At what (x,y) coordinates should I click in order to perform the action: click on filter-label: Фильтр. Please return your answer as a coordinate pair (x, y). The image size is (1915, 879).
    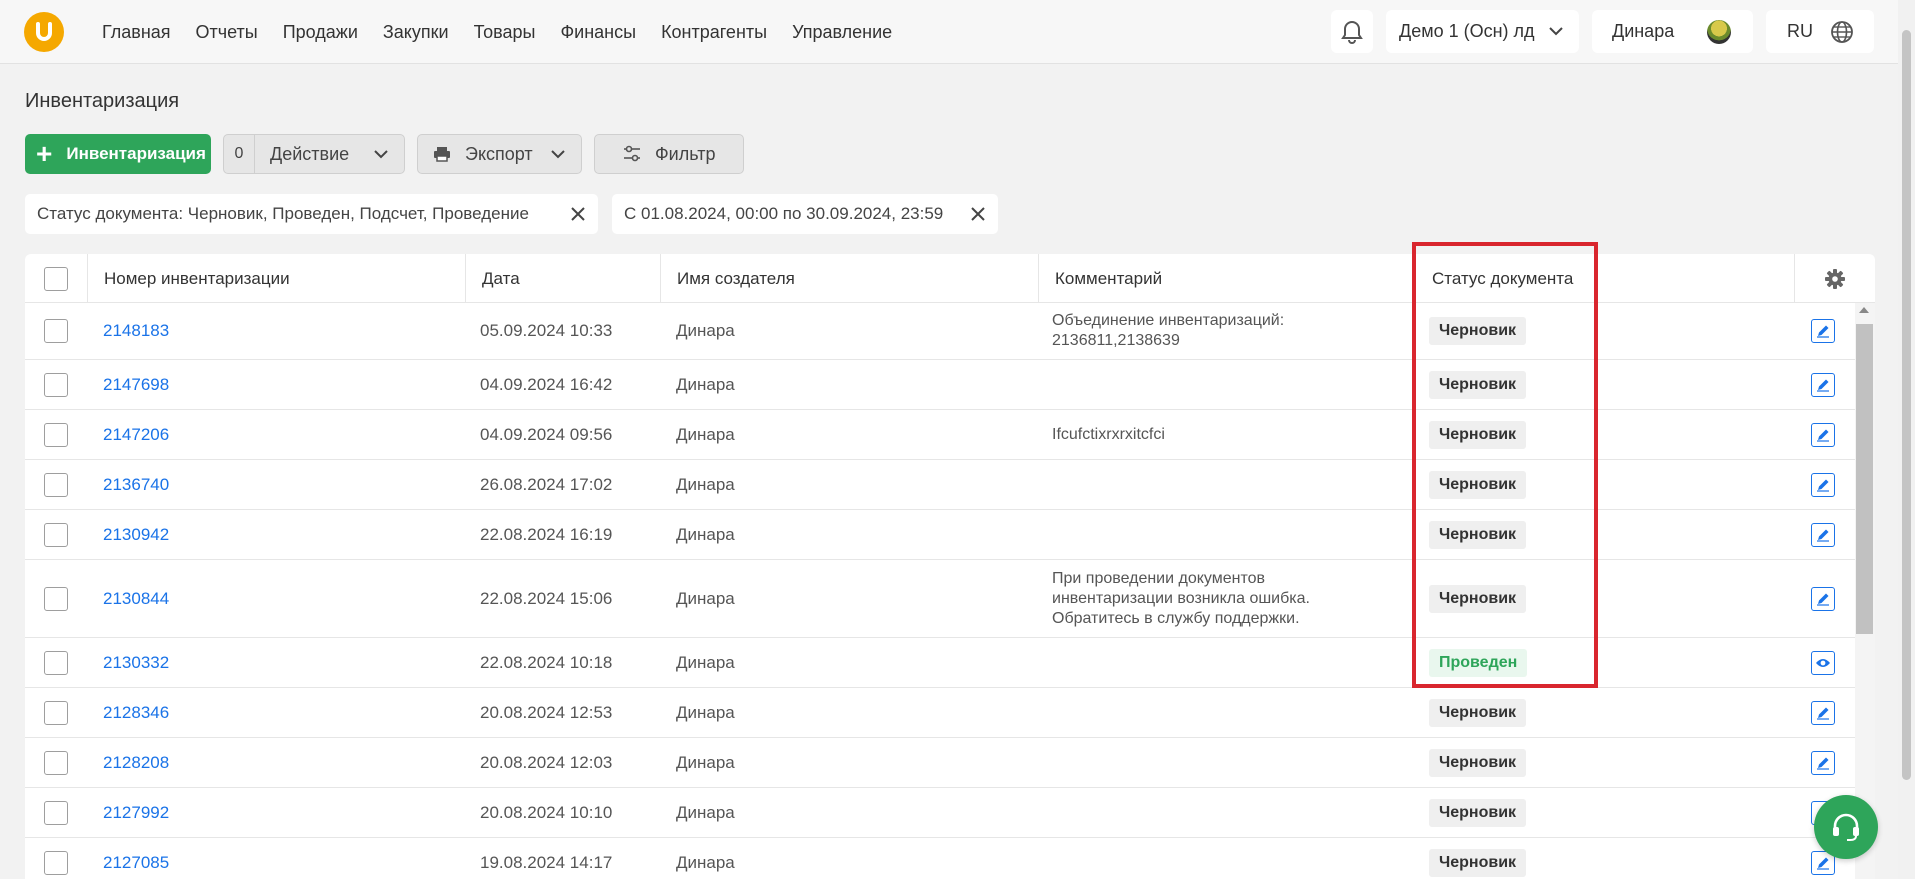
    Looking at the image, I should click on (685, 153).